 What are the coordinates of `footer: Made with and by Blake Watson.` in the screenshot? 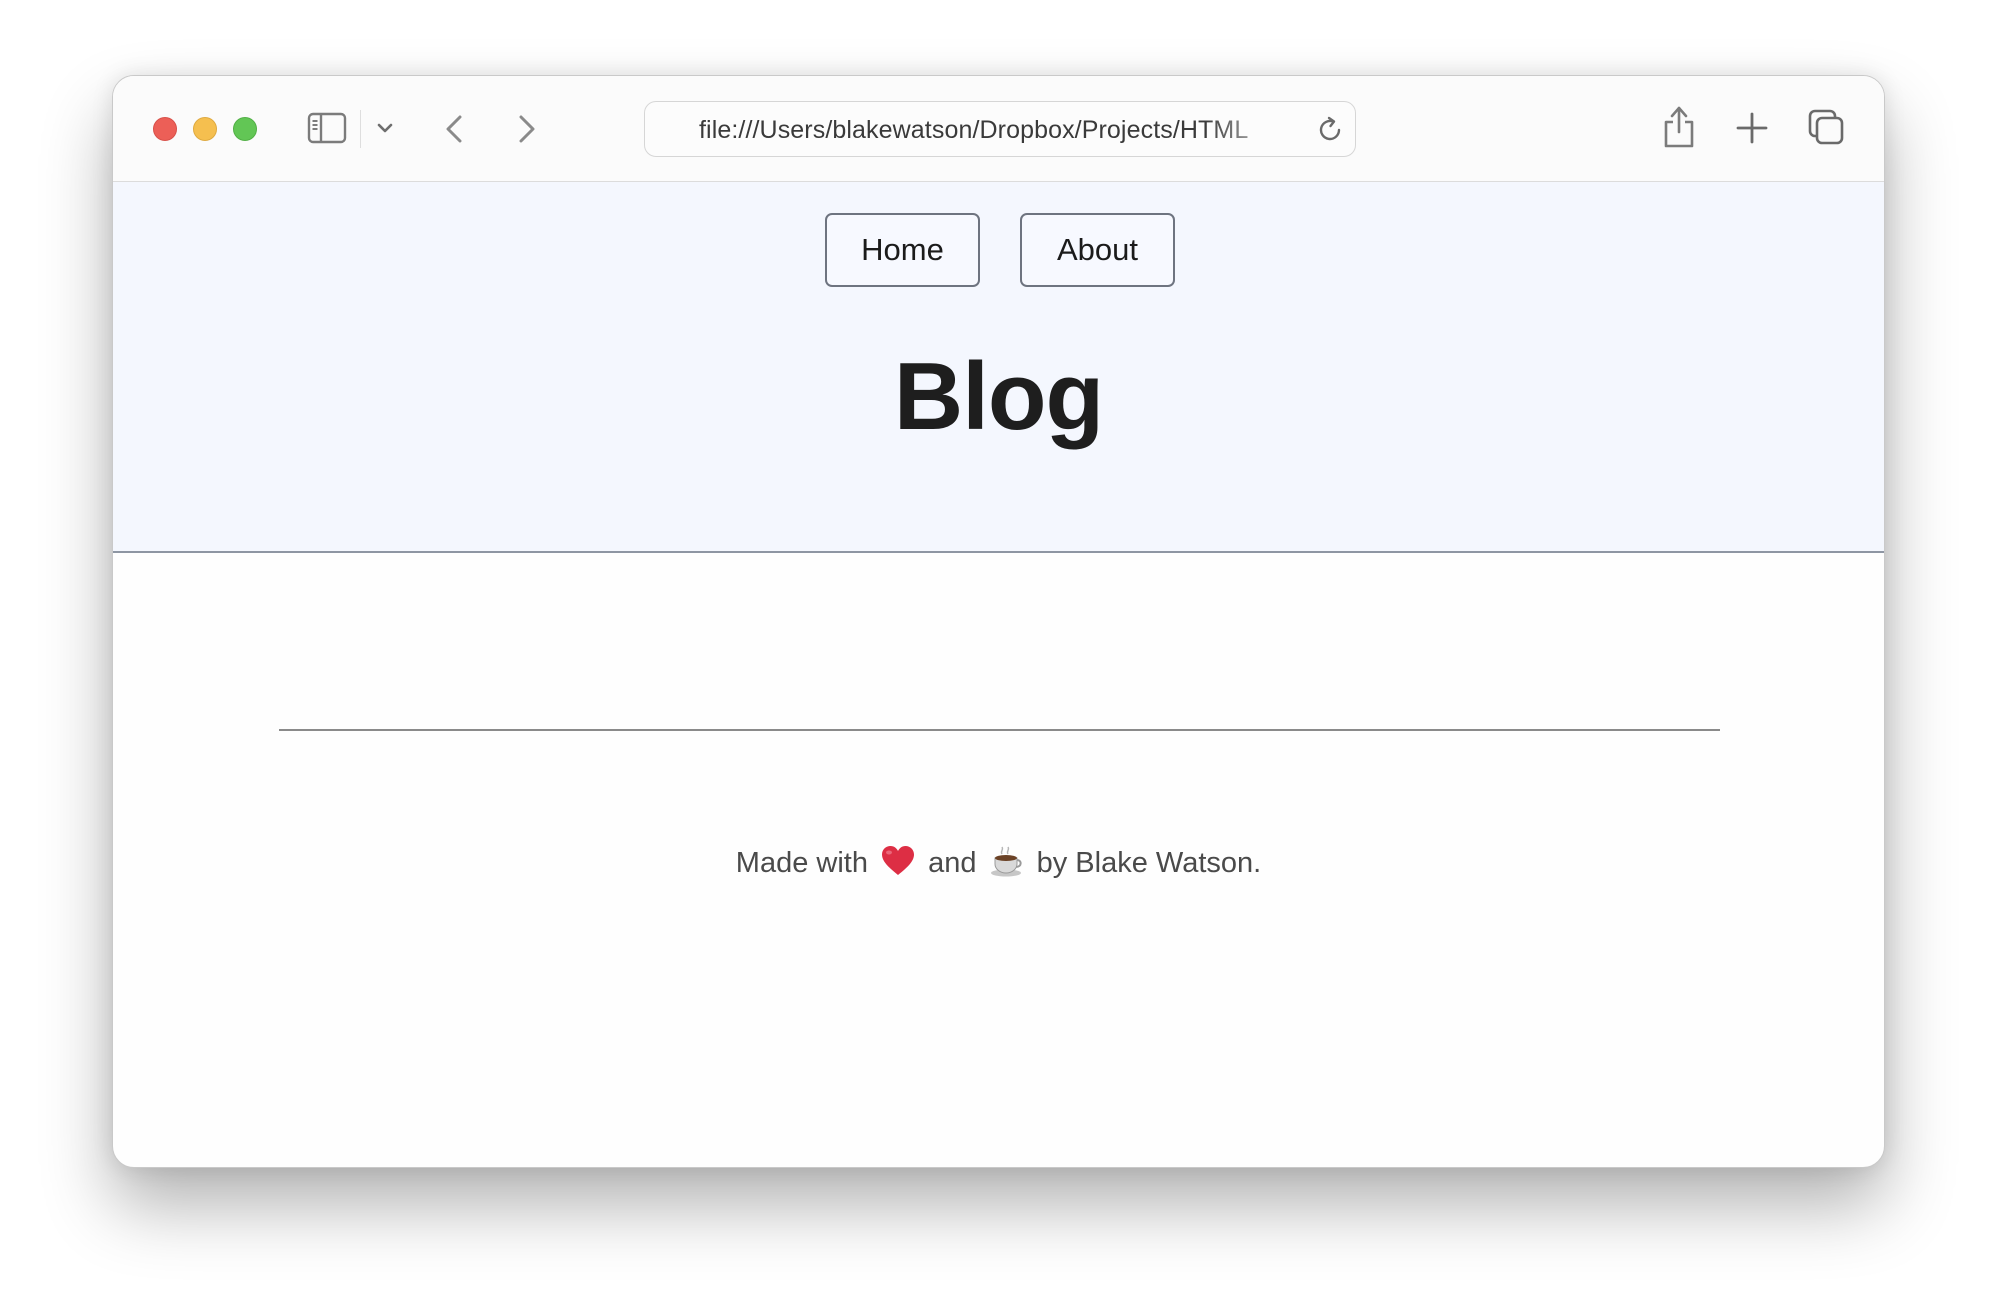 It's located at (998, 862).